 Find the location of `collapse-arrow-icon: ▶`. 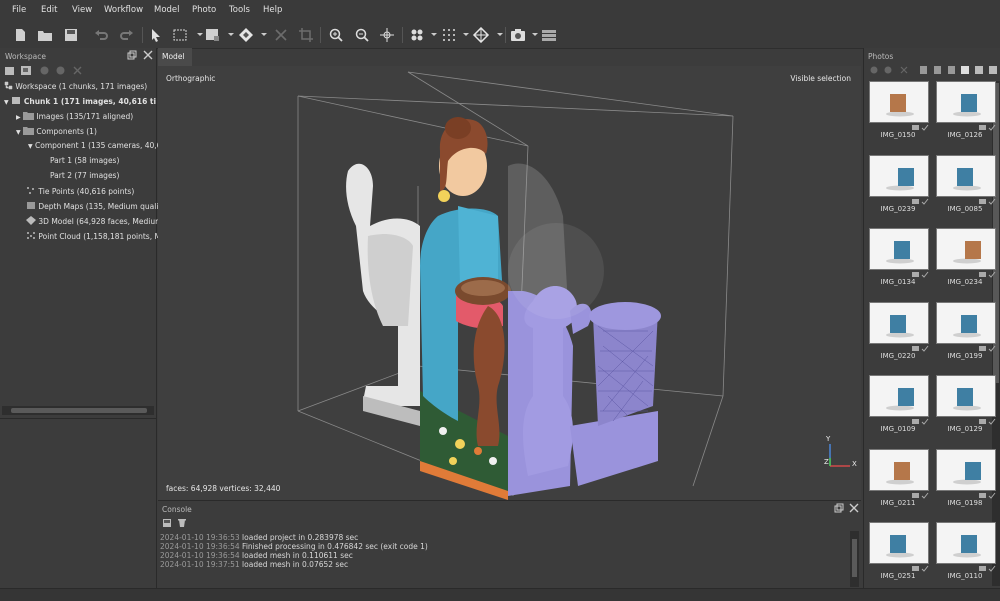

collapse-arrow-icon: ▶ is located at coordinates (18, 117).